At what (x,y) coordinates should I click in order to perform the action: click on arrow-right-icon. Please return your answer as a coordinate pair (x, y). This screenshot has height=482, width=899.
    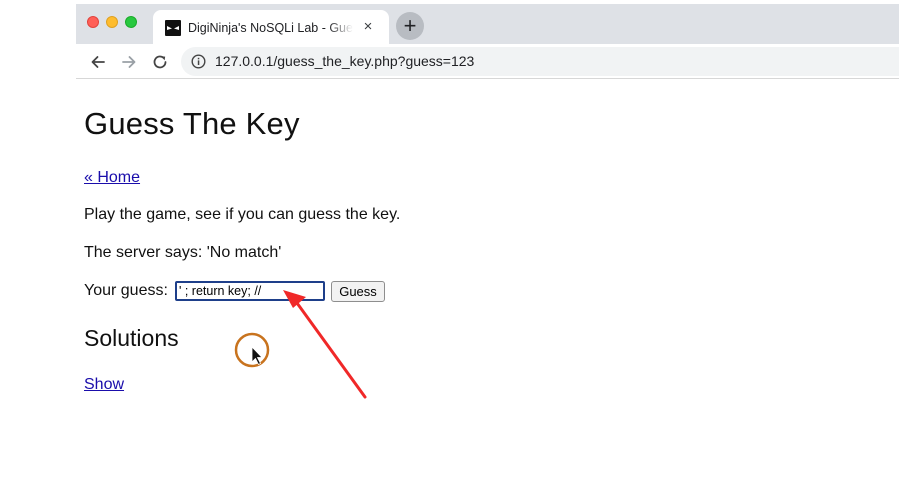
    Looking at the image, I should click on (129, 62).